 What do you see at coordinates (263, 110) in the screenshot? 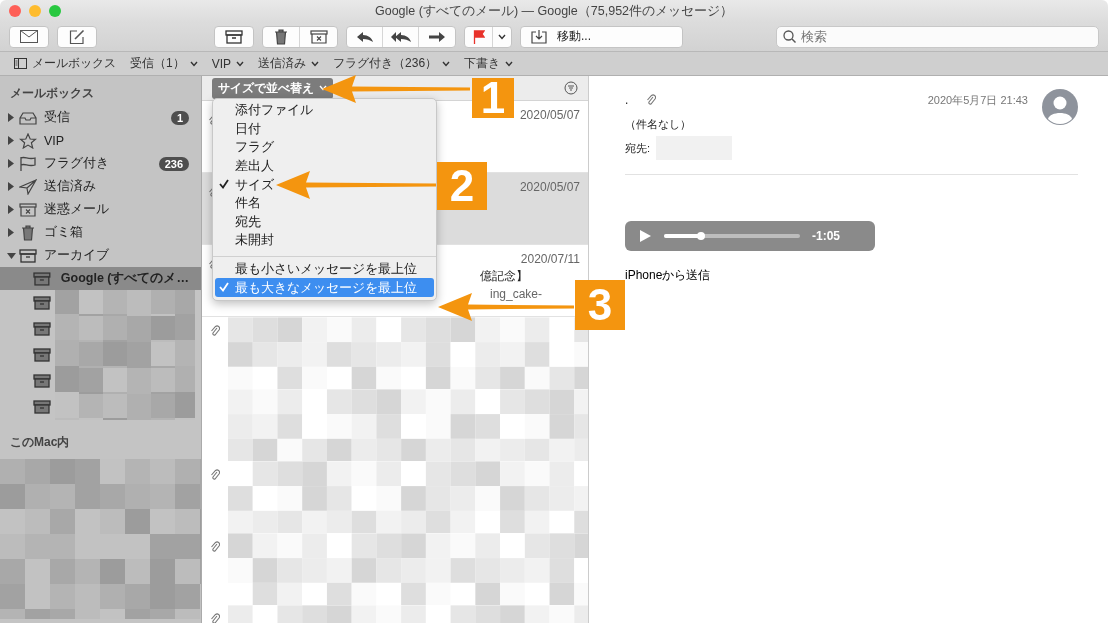
I see `menu-item: 添付ファイル` at bounding box center [263, 110].